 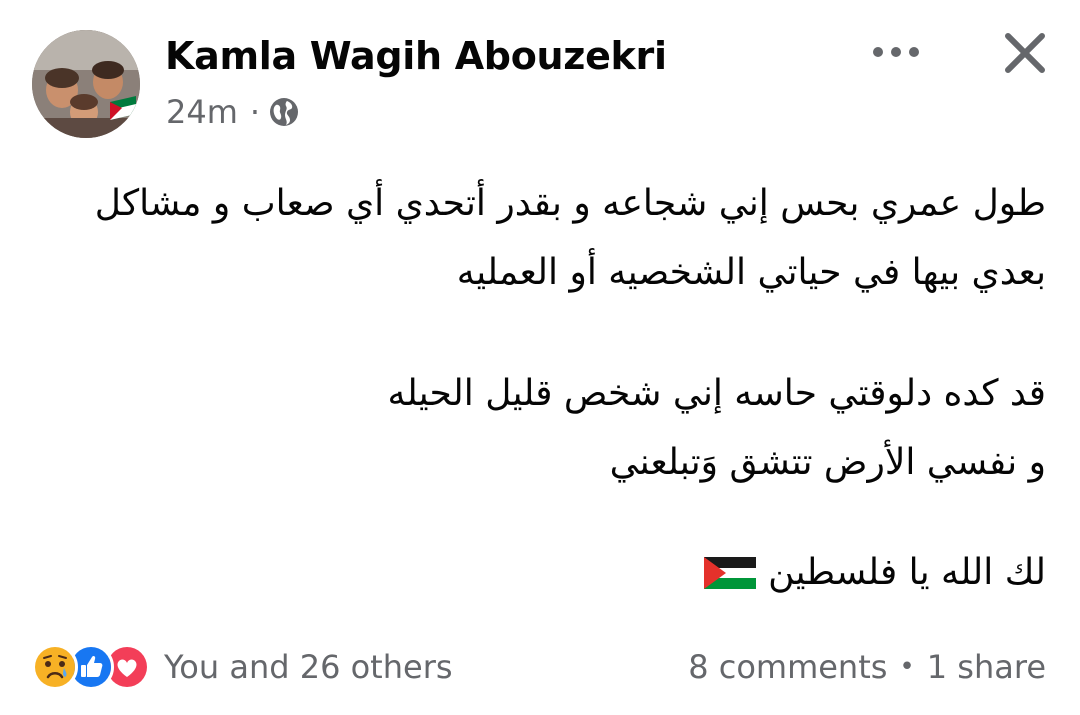 What do you see at coordinates (907, 572) in the screenshot?
I see `post-text-line: لك الله يا فلسطين` at bounding box center [907, 572].